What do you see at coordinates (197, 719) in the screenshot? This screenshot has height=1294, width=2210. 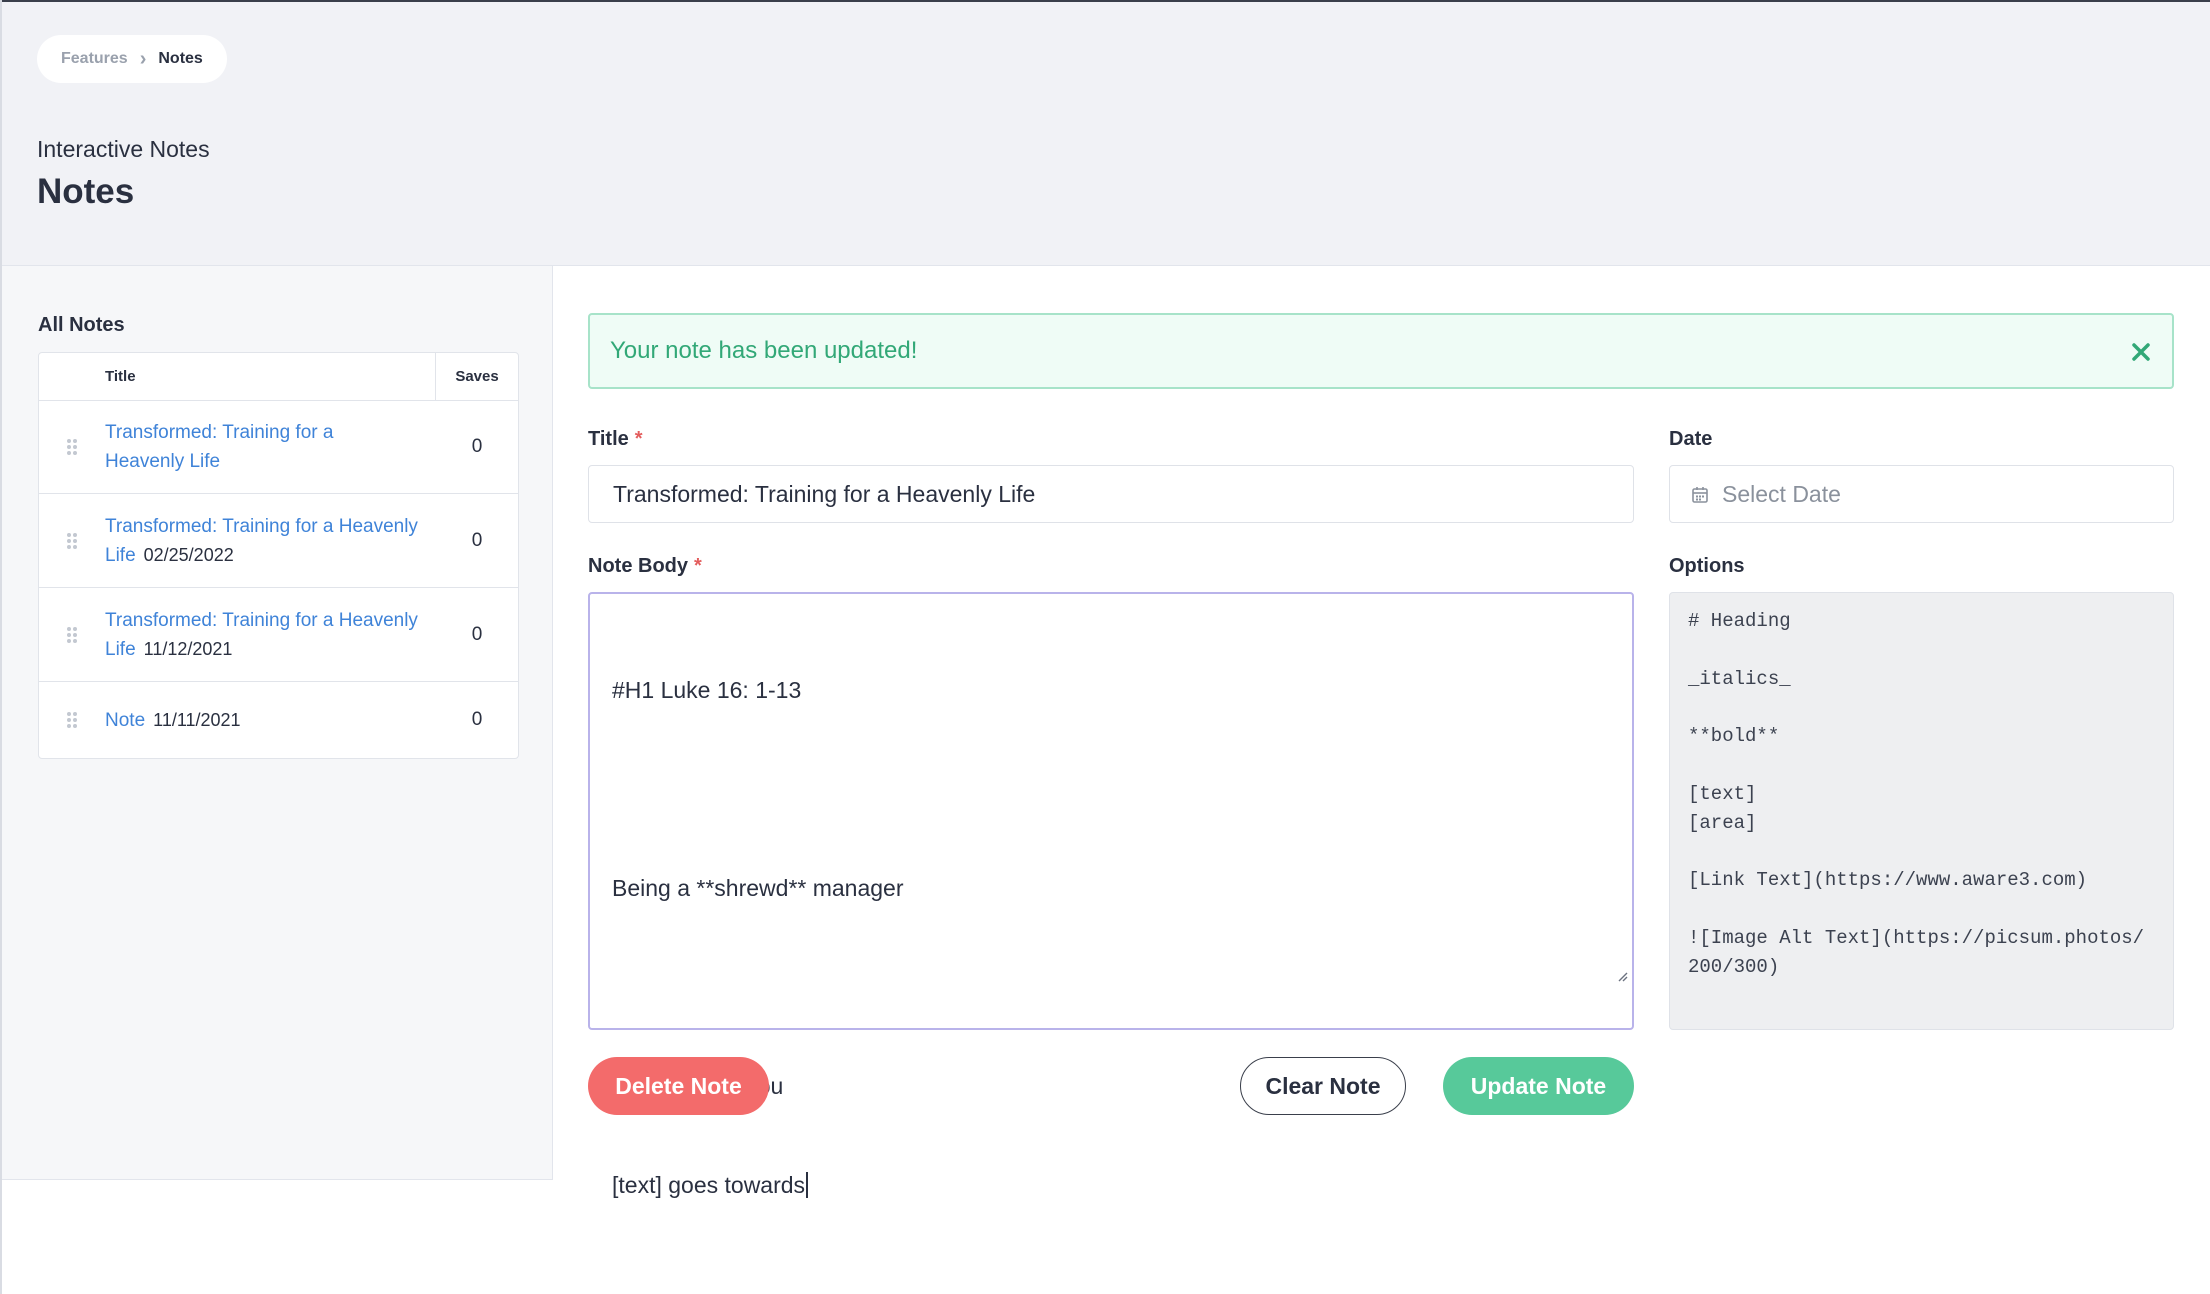 I see `note-date: 11/11/2021` at bounding box center [197, 719].